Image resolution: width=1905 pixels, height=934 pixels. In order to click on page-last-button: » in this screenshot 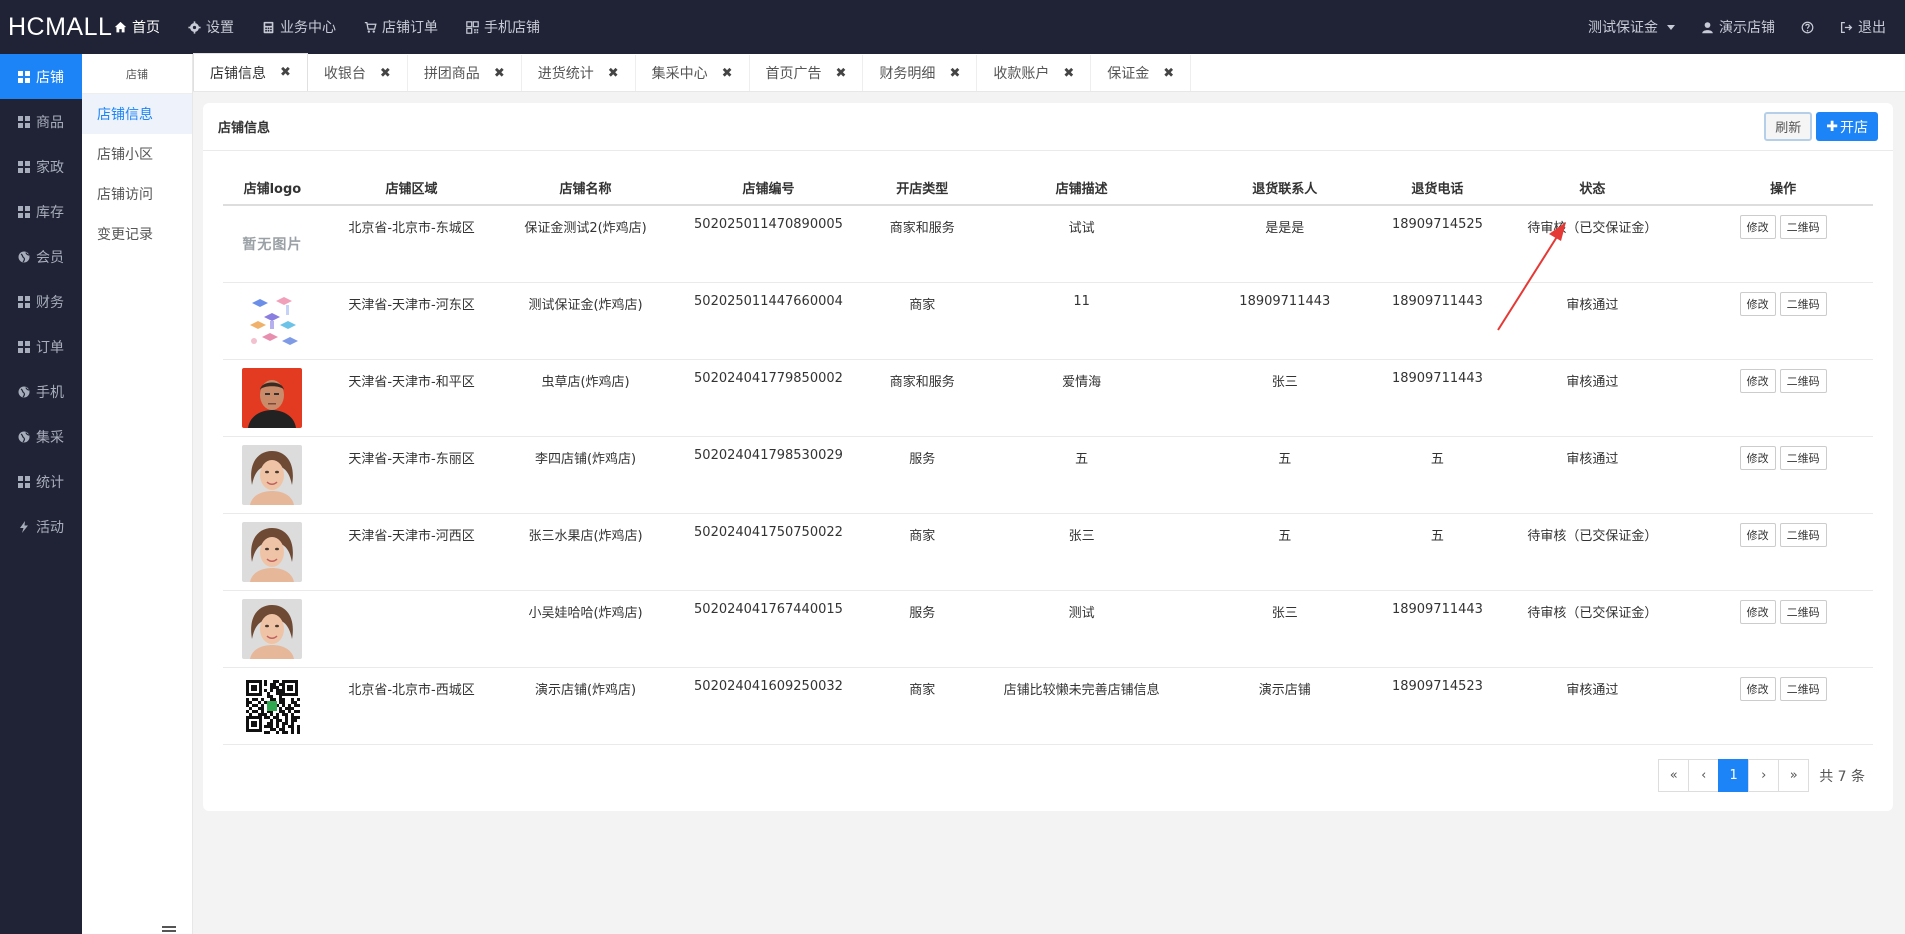, I will do `click(1794, 775)`.